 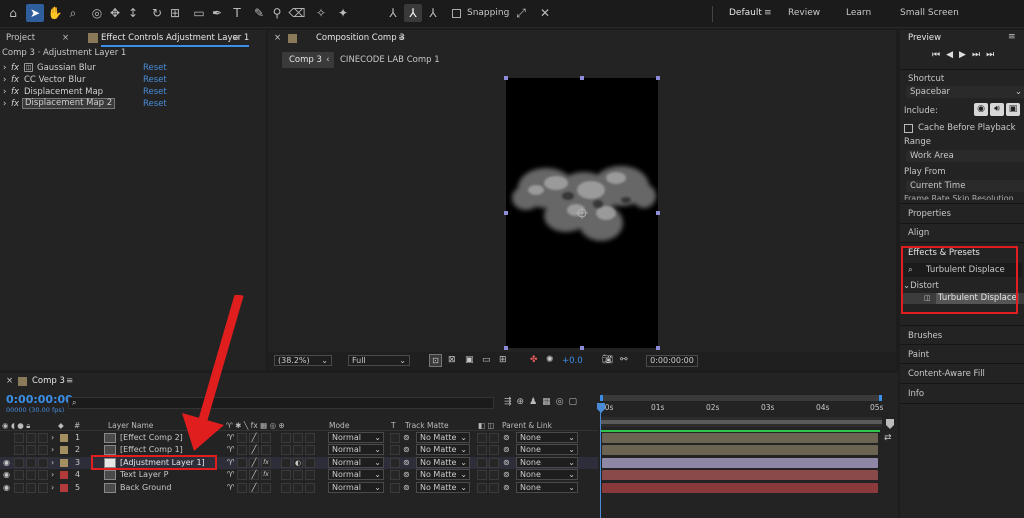 I want to click on snap-extra-icon: ✕, so click(x=545, y=13).